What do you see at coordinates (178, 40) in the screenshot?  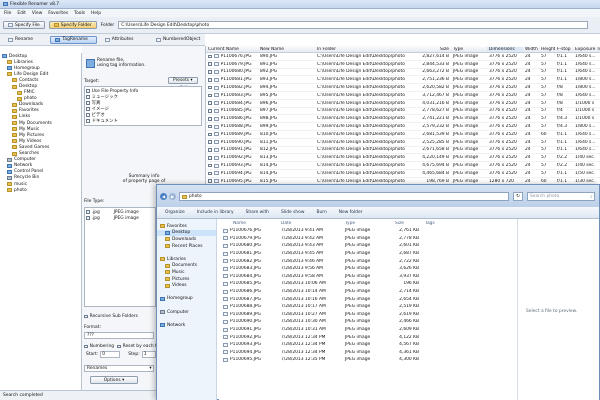 I see `tab-numberedobject: NumberedObject` at bounding box center [178, 40].